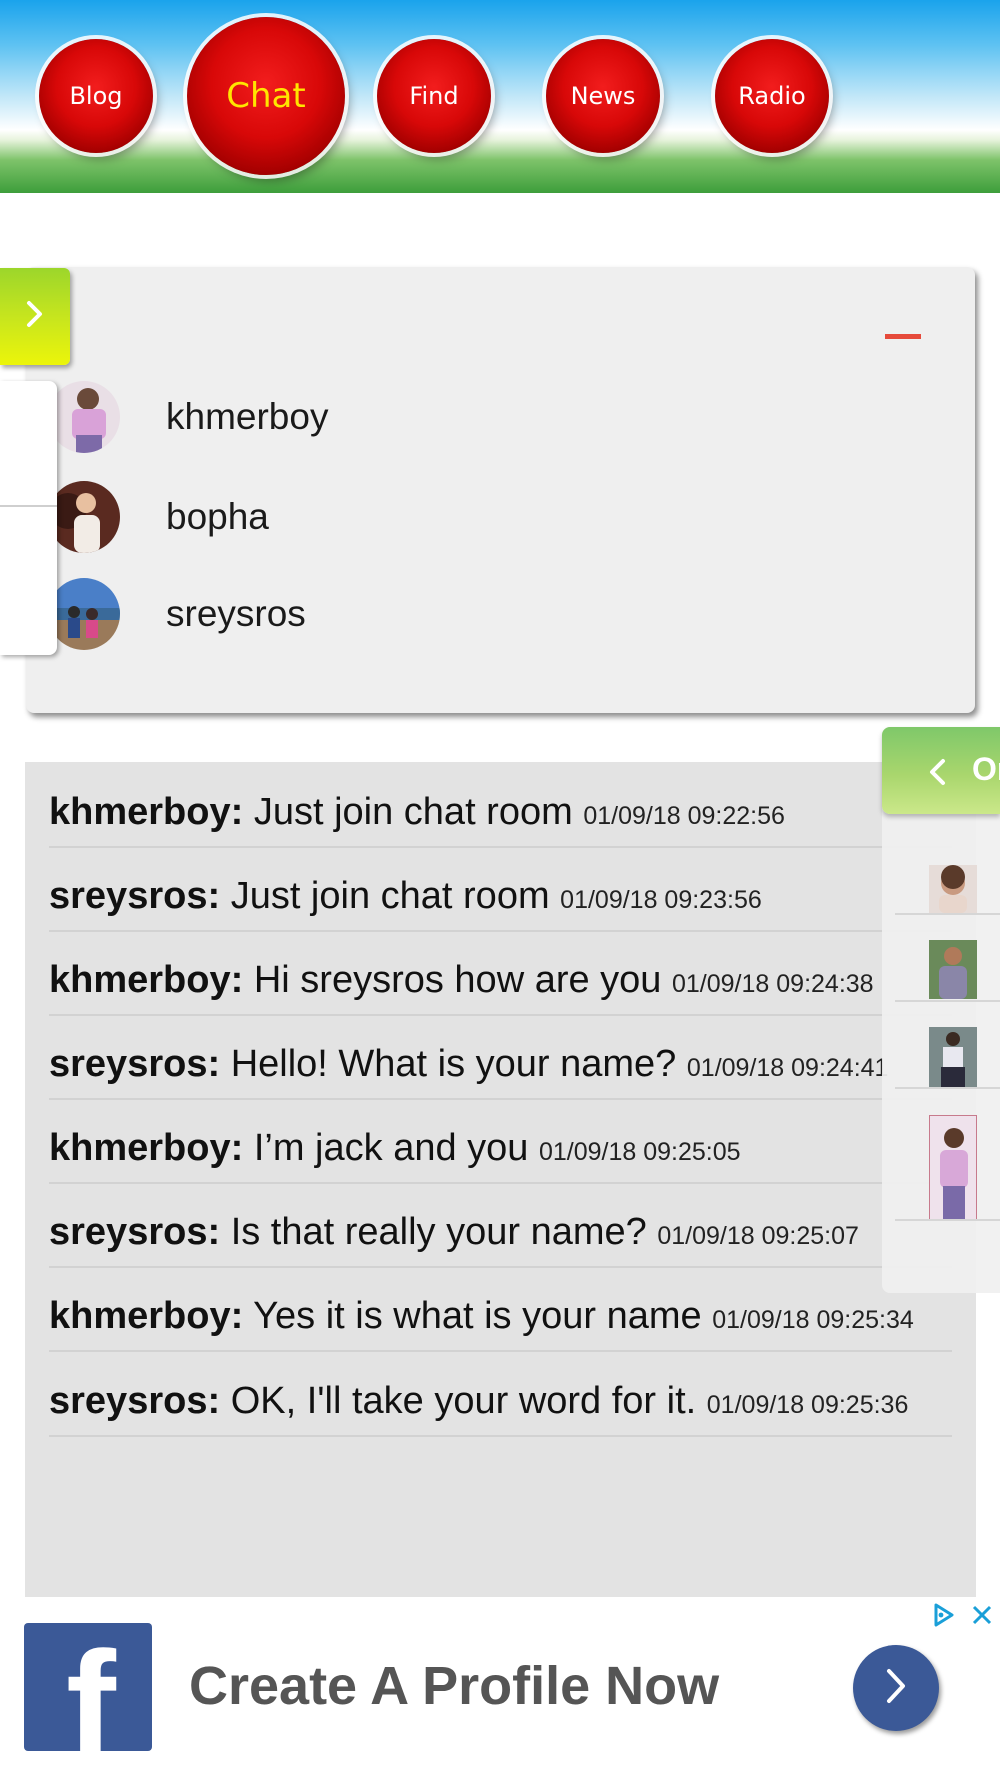  What do you see at coordinates (391, 1148) in the screenshot?
I see `message-text: I’m jack and you` at bounding box center [391, 1148].